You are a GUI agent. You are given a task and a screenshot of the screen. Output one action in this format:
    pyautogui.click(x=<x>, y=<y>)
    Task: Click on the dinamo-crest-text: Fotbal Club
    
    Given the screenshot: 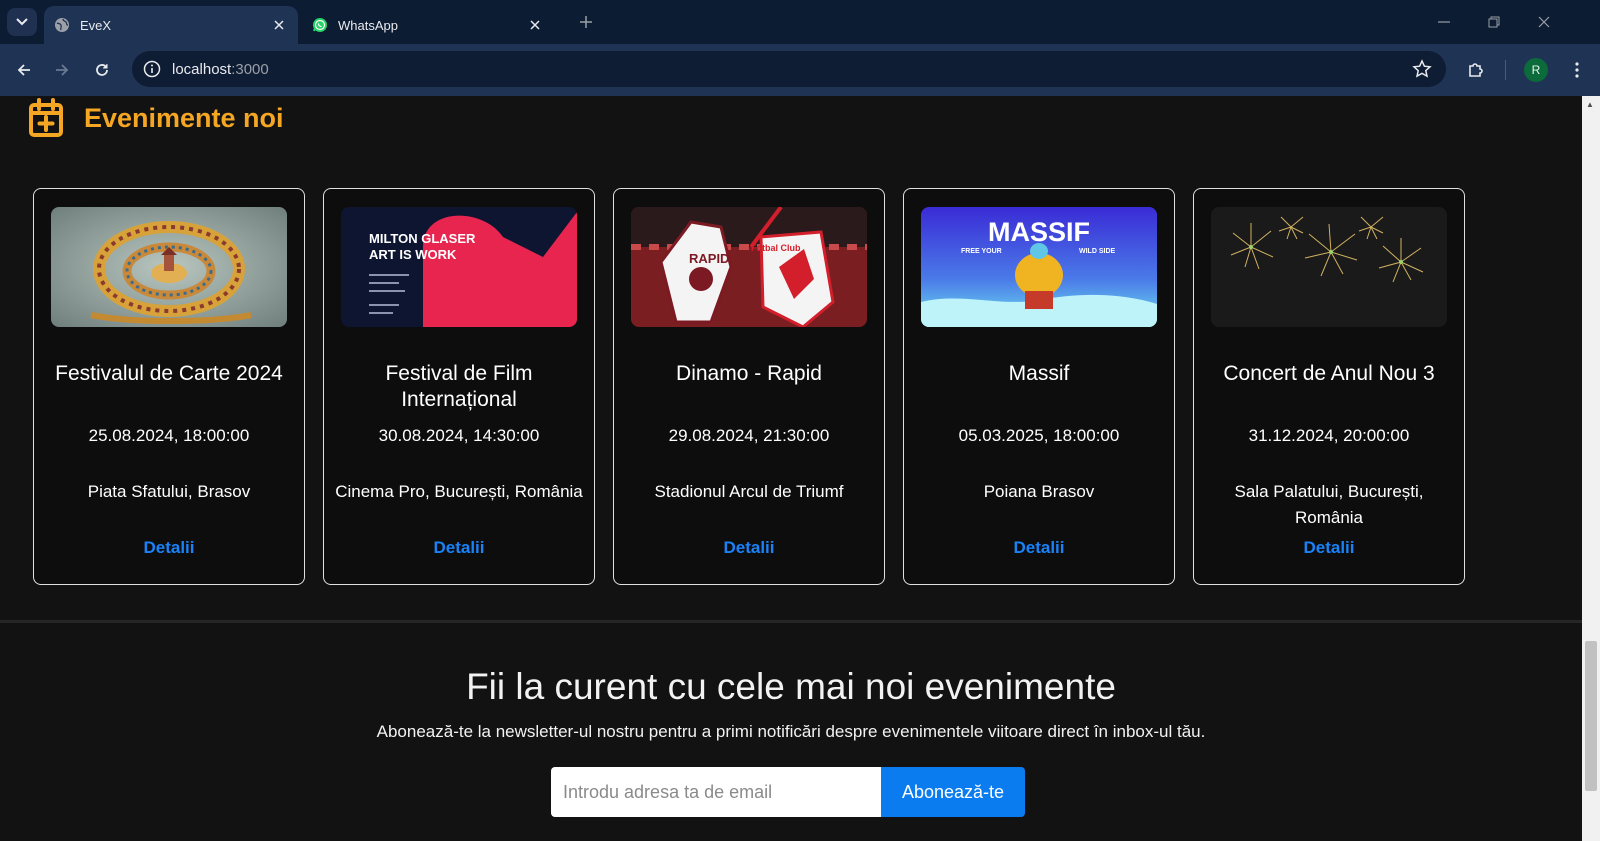 What is the action you would take?
    pyautogui.click(x=776, y=248)
    